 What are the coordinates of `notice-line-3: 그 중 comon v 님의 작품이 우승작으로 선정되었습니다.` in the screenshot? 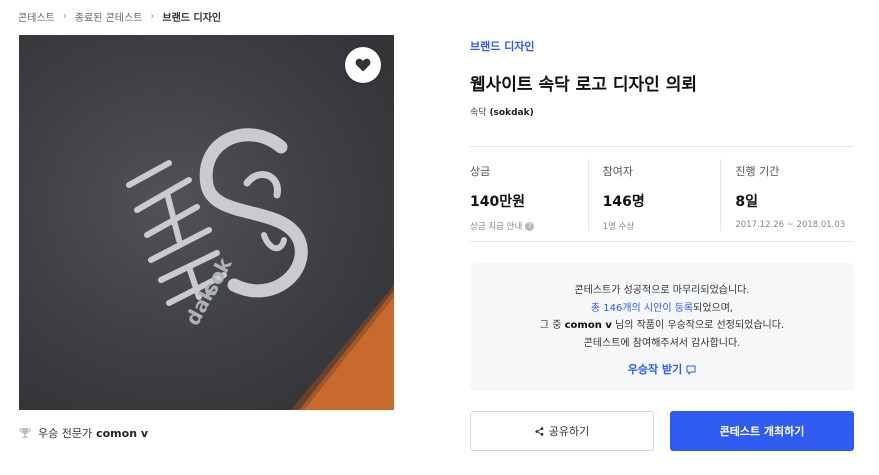 It's located at (662, 326).